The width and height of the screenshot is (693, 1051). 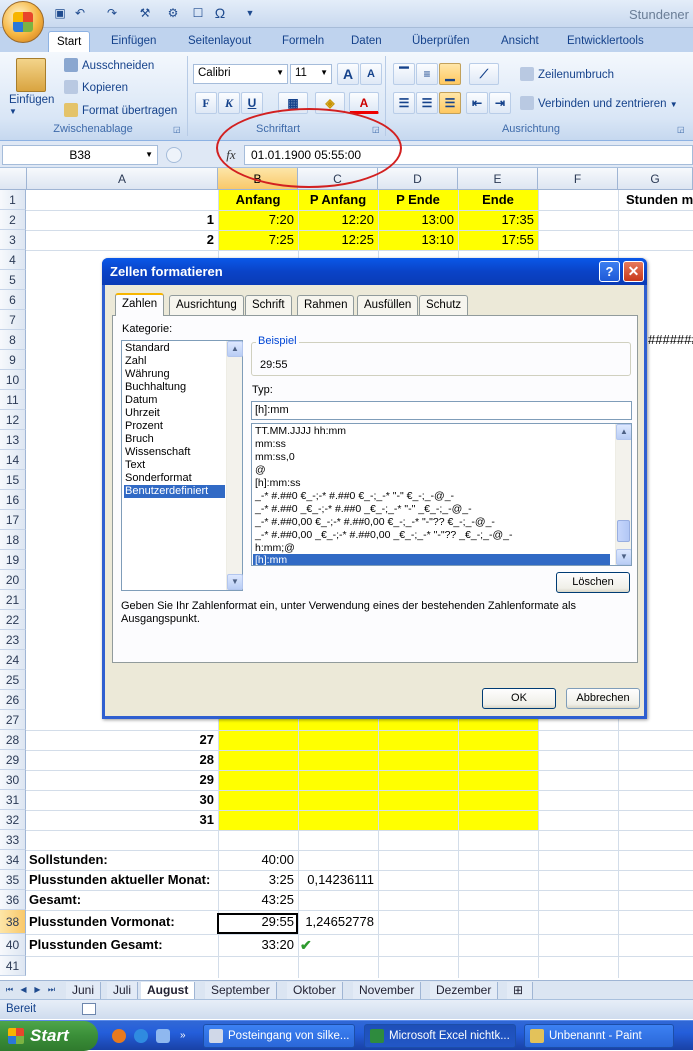 What do you see at coordinates (234, 465) in the screenshot?
I see `category-scrollbar: ▲ ▼` at bounding box center [234, 465].